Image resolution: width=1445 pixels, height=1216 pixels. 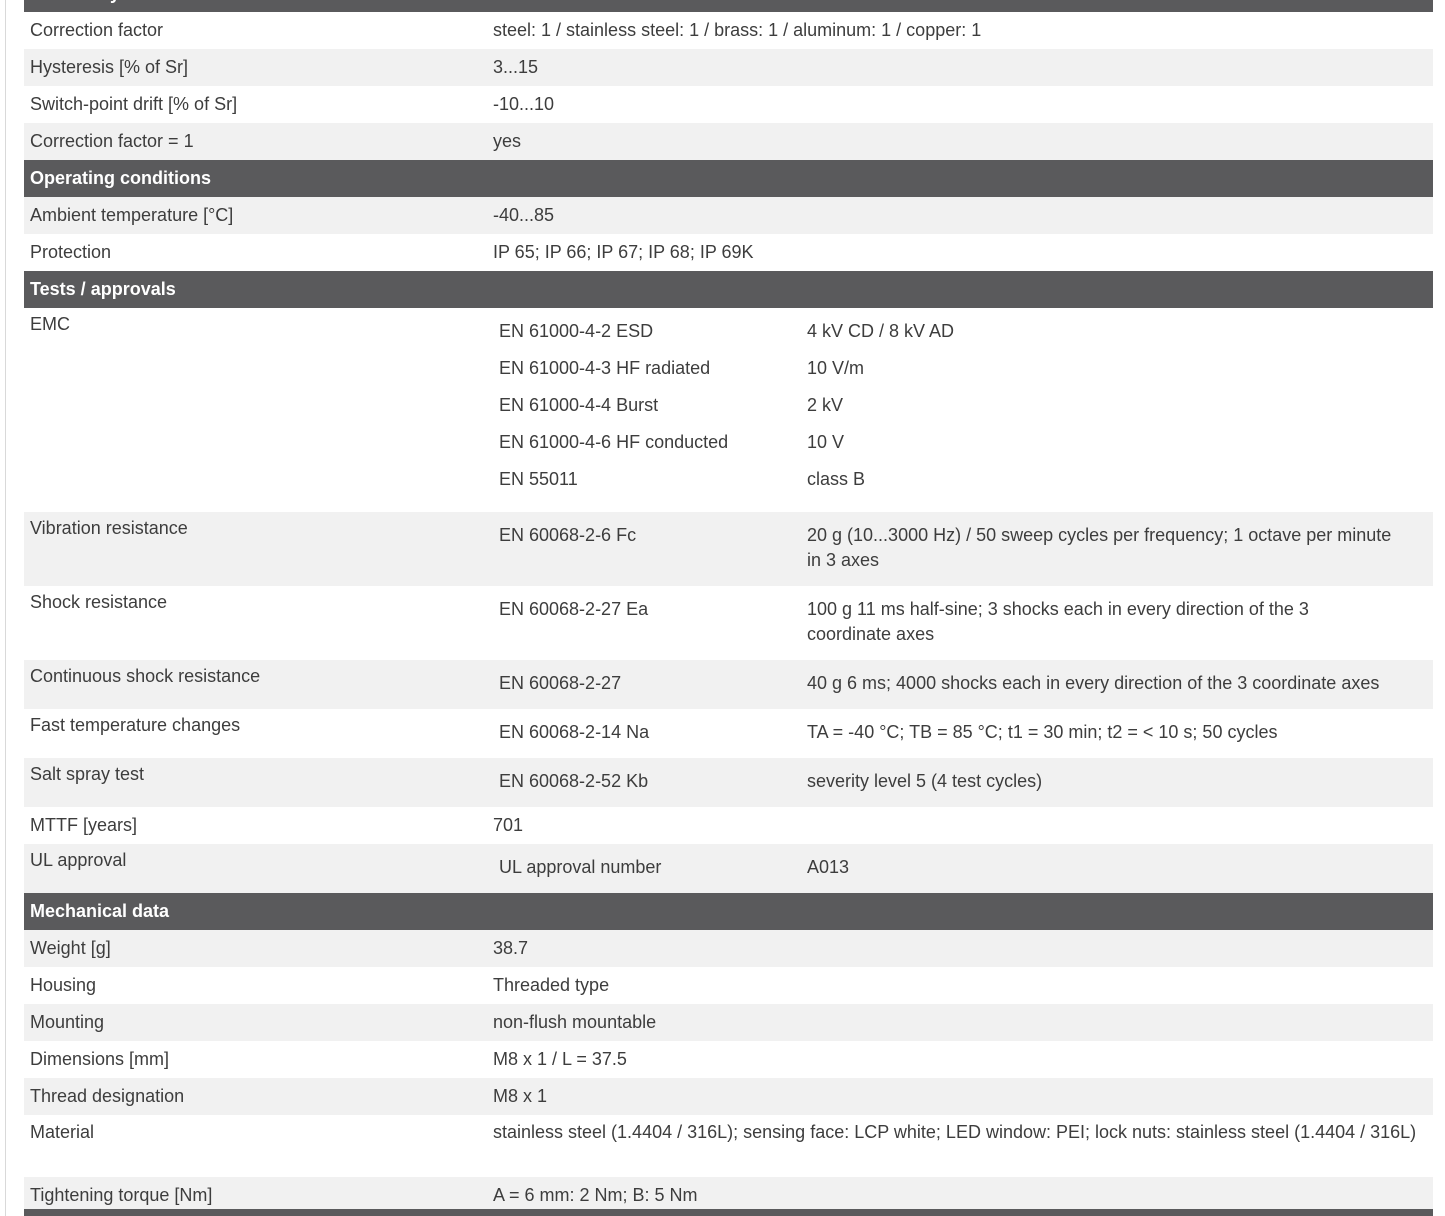 What do you see at coordinates (576, 331) in the screenshot?
I see `test-standard: EN 61000-4-2 ESD` at bounding box center [576, 331].